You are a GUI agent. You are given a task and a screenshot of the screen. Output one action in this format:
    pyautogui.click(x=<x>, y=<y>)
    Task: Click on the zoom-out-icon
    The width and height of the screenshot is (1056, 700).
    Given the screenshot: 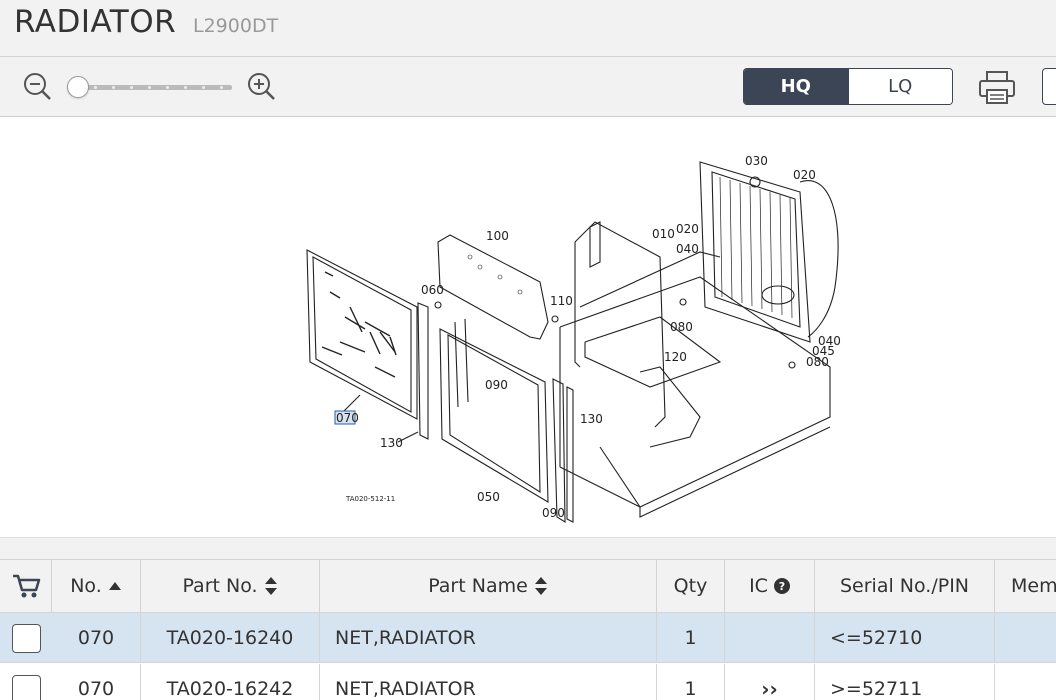 What is the action you would take?
    pyautogui.click(x=37, y=86)
    